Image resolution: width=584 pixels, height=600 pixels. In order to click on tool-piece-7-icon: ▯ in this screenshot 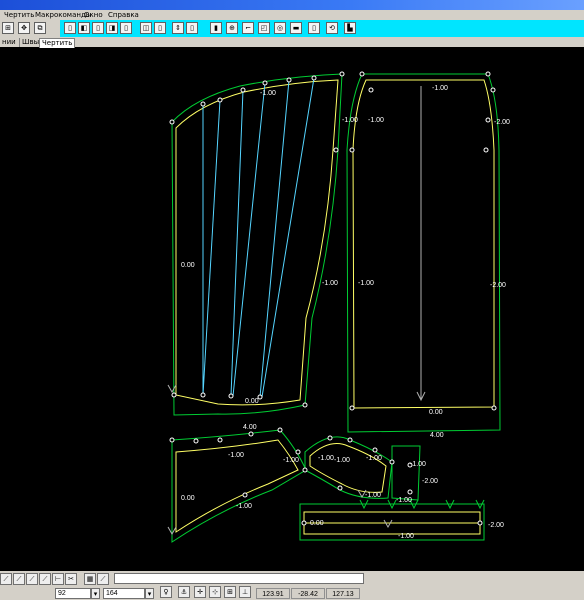, I will do `click(160, 28)`.